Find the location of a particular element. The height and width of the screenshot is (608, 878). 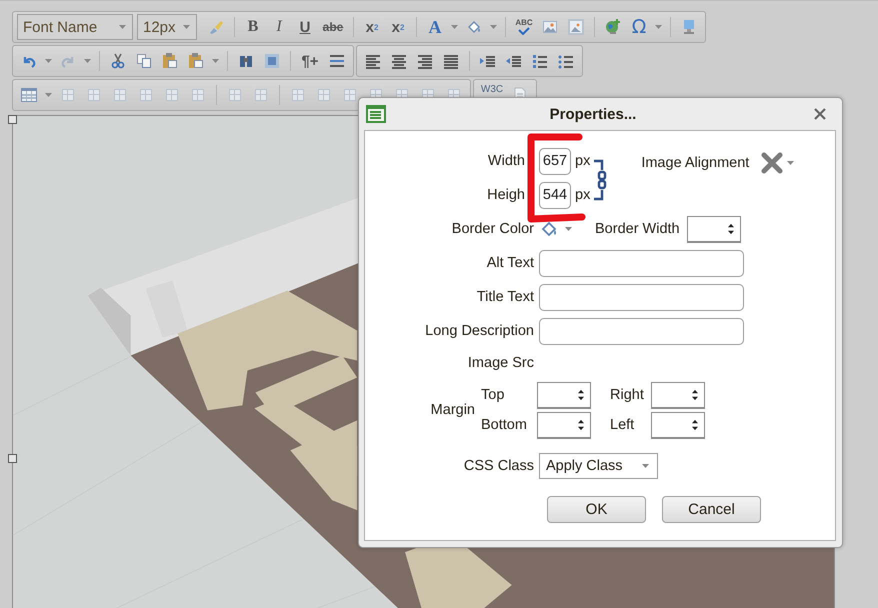

align-right-icon is located at coordinates (425, 61).